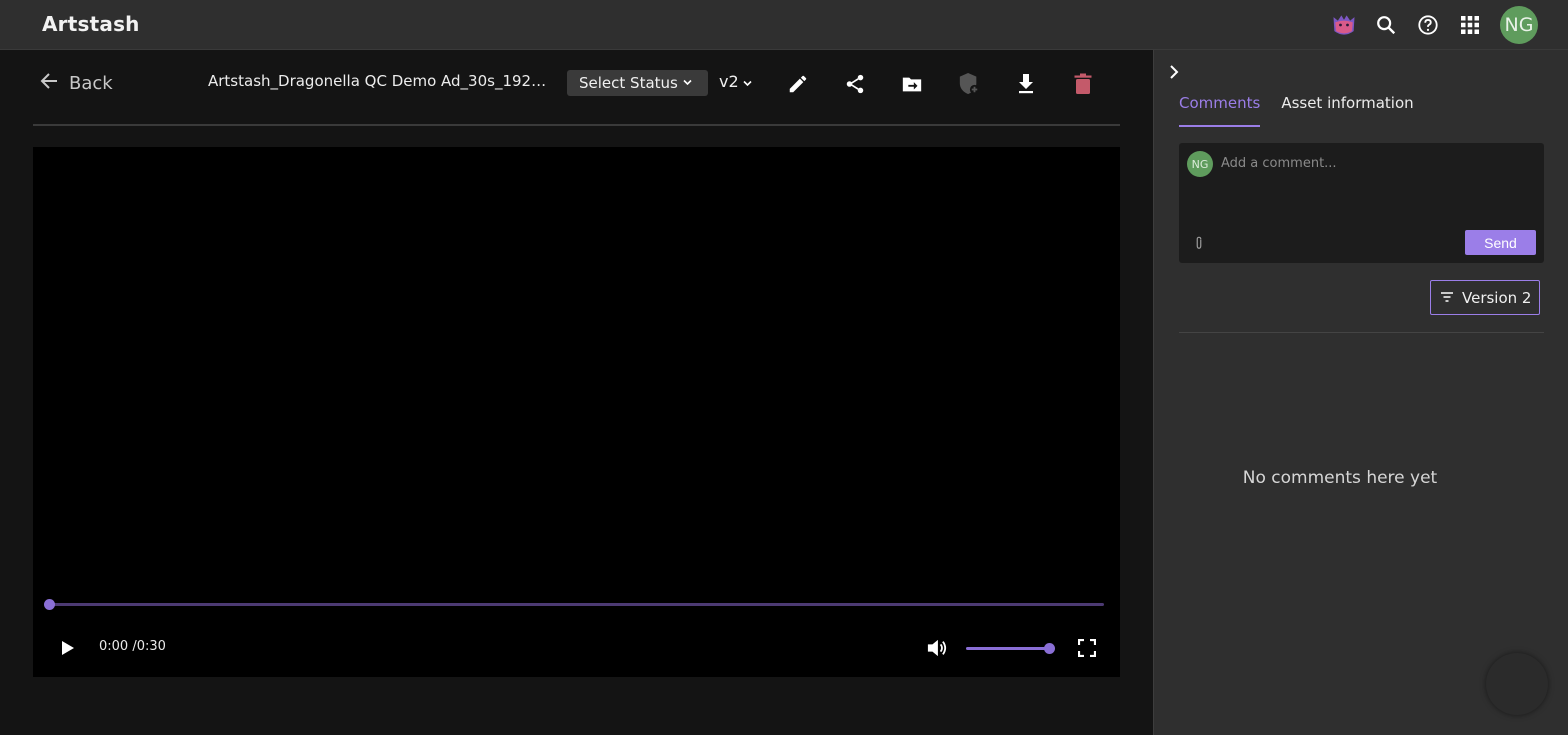 The image size is (1568, 735). Describe the element at coordinates (68, 648) in the screenshot. I see `play-icon` at that location.